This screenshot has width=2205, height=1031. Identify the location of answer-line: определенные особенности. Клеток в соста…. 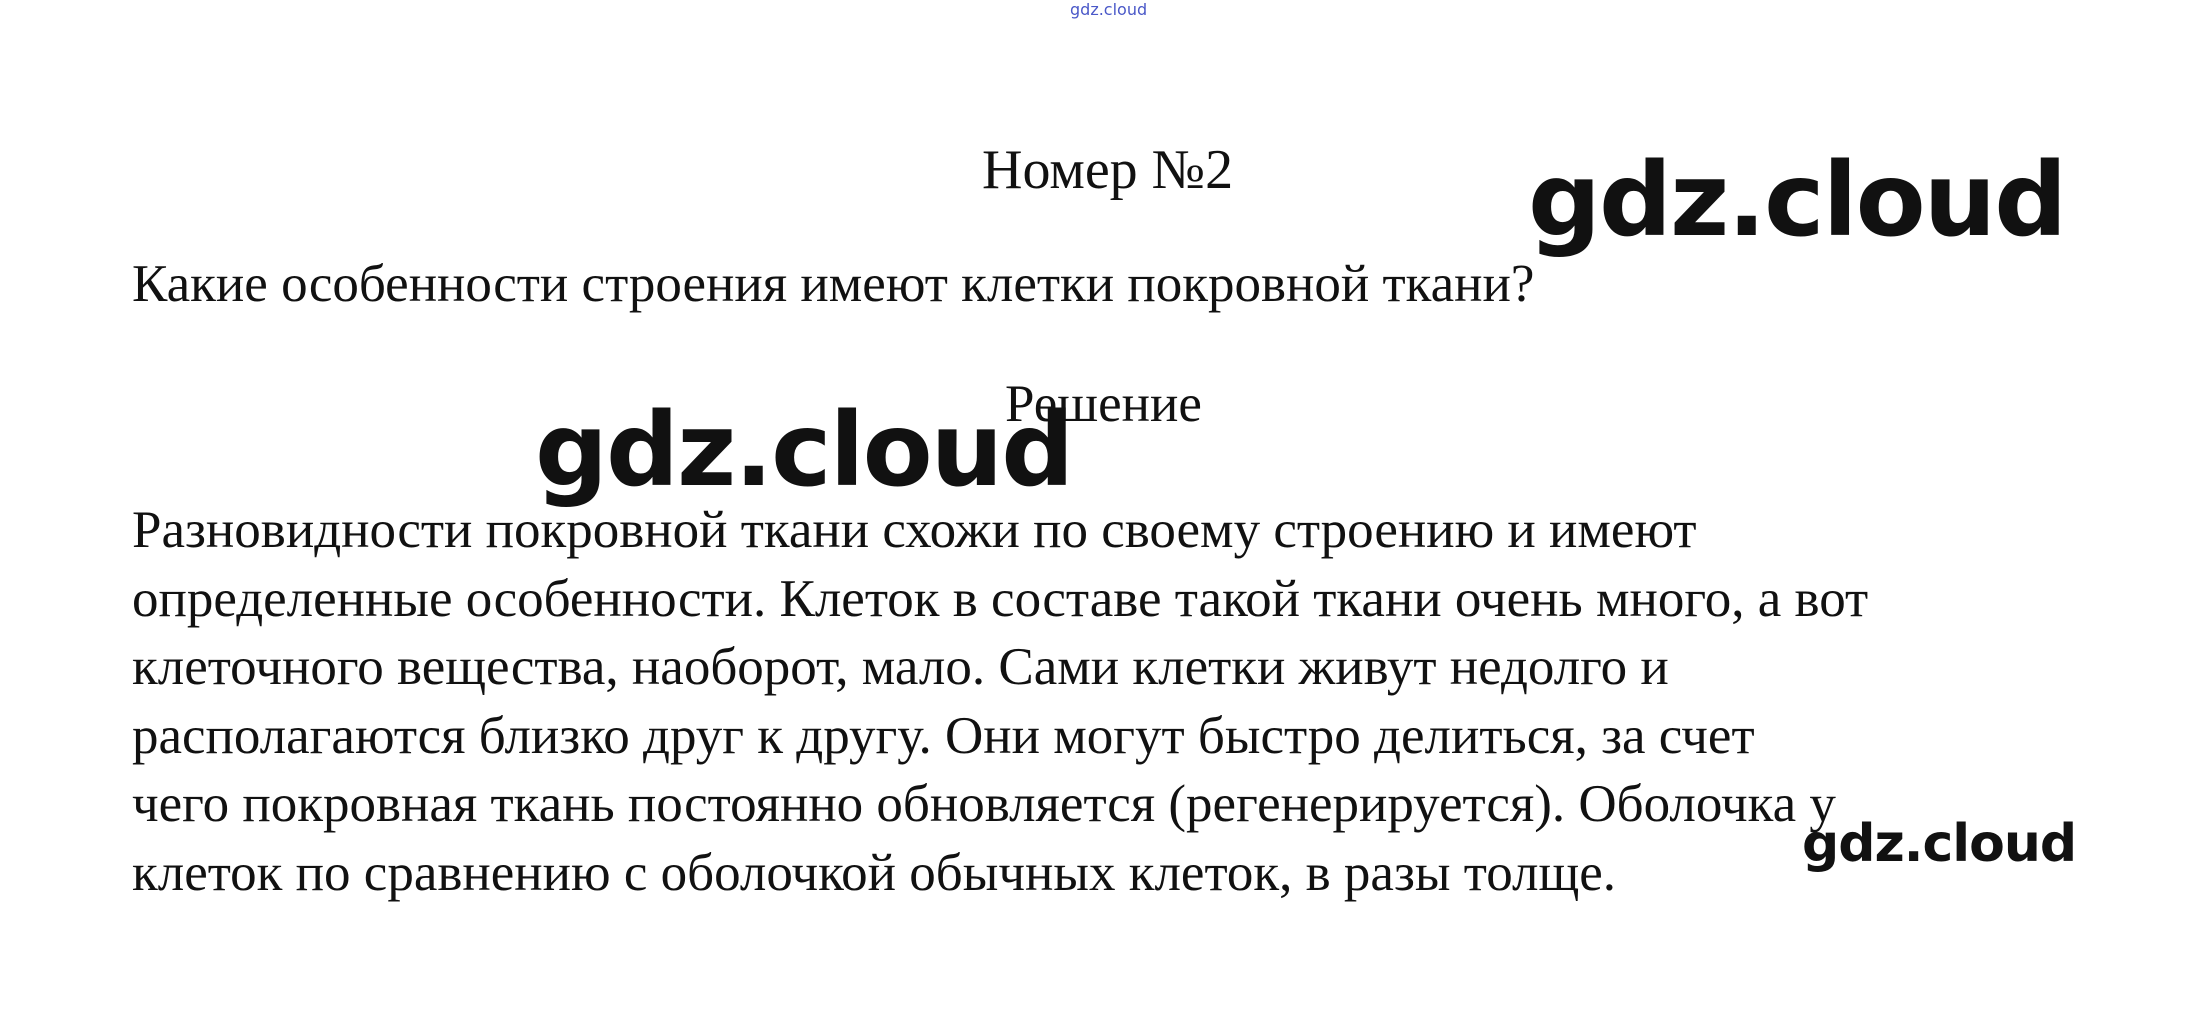
(1000, 598).